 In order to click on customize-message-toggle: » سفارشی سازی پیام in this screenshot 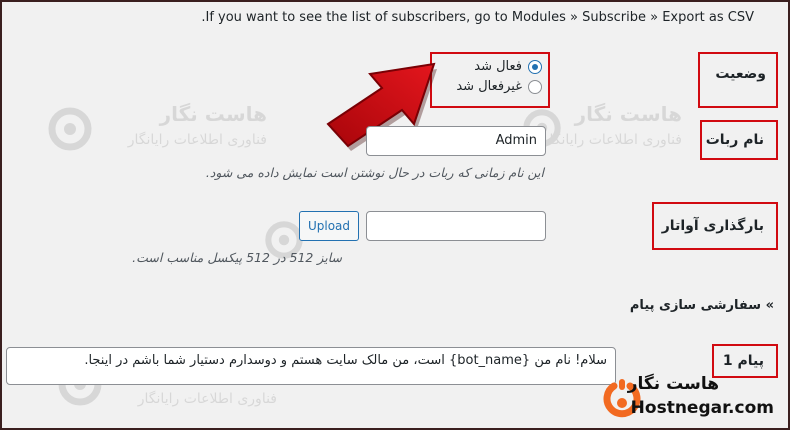, I will do `click(702, 305)`.